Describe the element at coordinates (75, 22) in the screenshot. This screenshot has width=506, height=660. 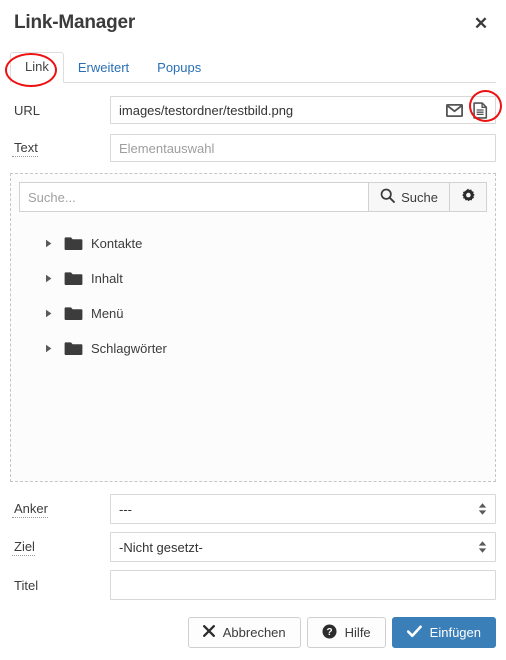
I see `page-title: Link-Manager` at that location.